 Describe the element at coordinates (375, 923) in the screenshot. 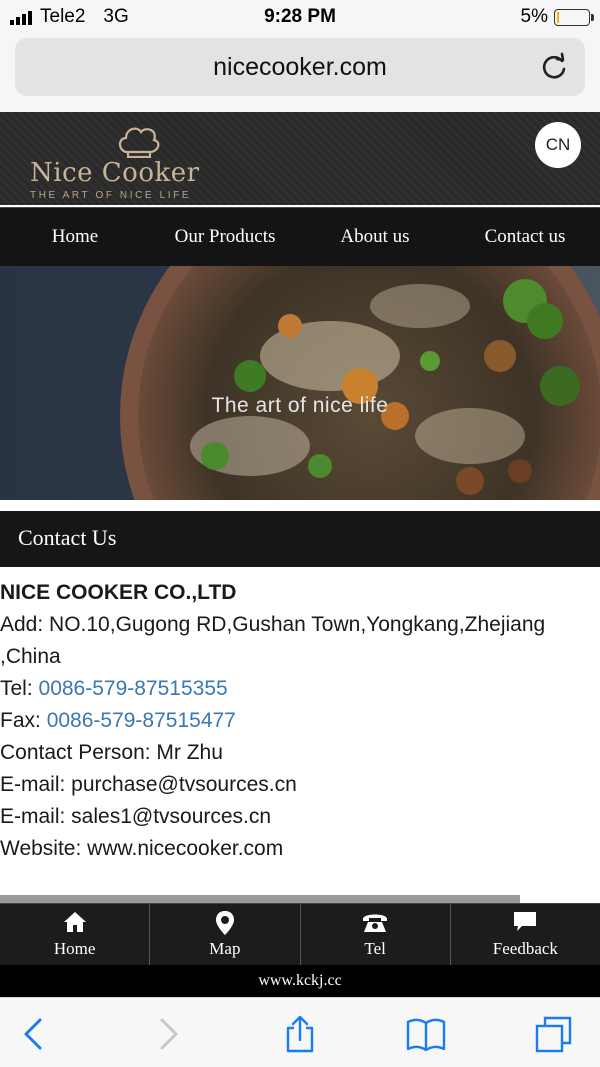

I see `telephone-icon` at that location.